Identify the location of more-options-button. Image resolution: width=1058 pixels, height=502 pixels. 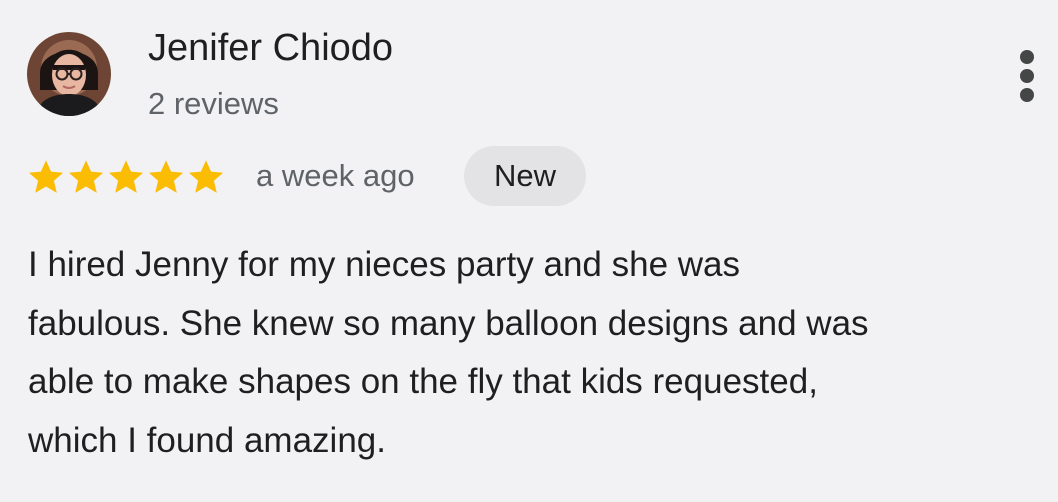
(1028, 76).